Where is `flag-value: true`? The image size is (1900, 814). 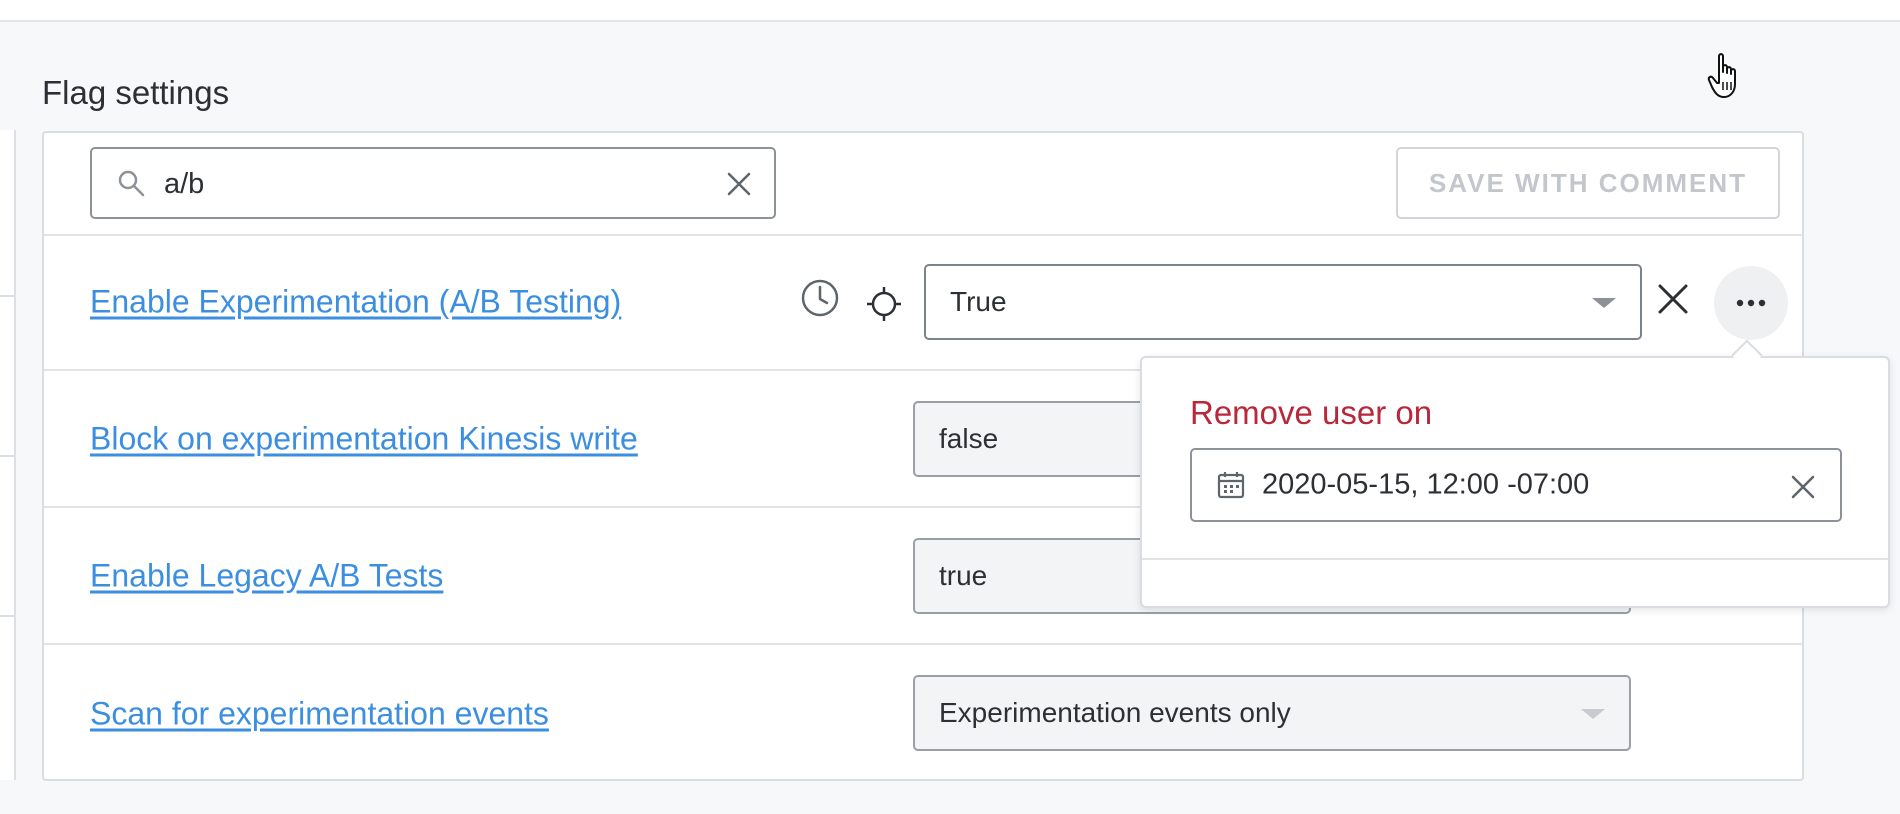
flag-value: true is located at coordinates (963, 575).